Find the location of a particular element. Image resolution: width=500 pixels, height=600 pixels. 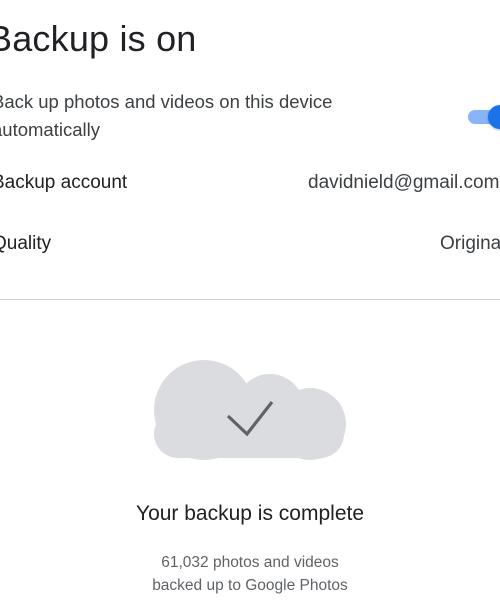

backup-account-label: Backup account is located at coordinates (64, 182).